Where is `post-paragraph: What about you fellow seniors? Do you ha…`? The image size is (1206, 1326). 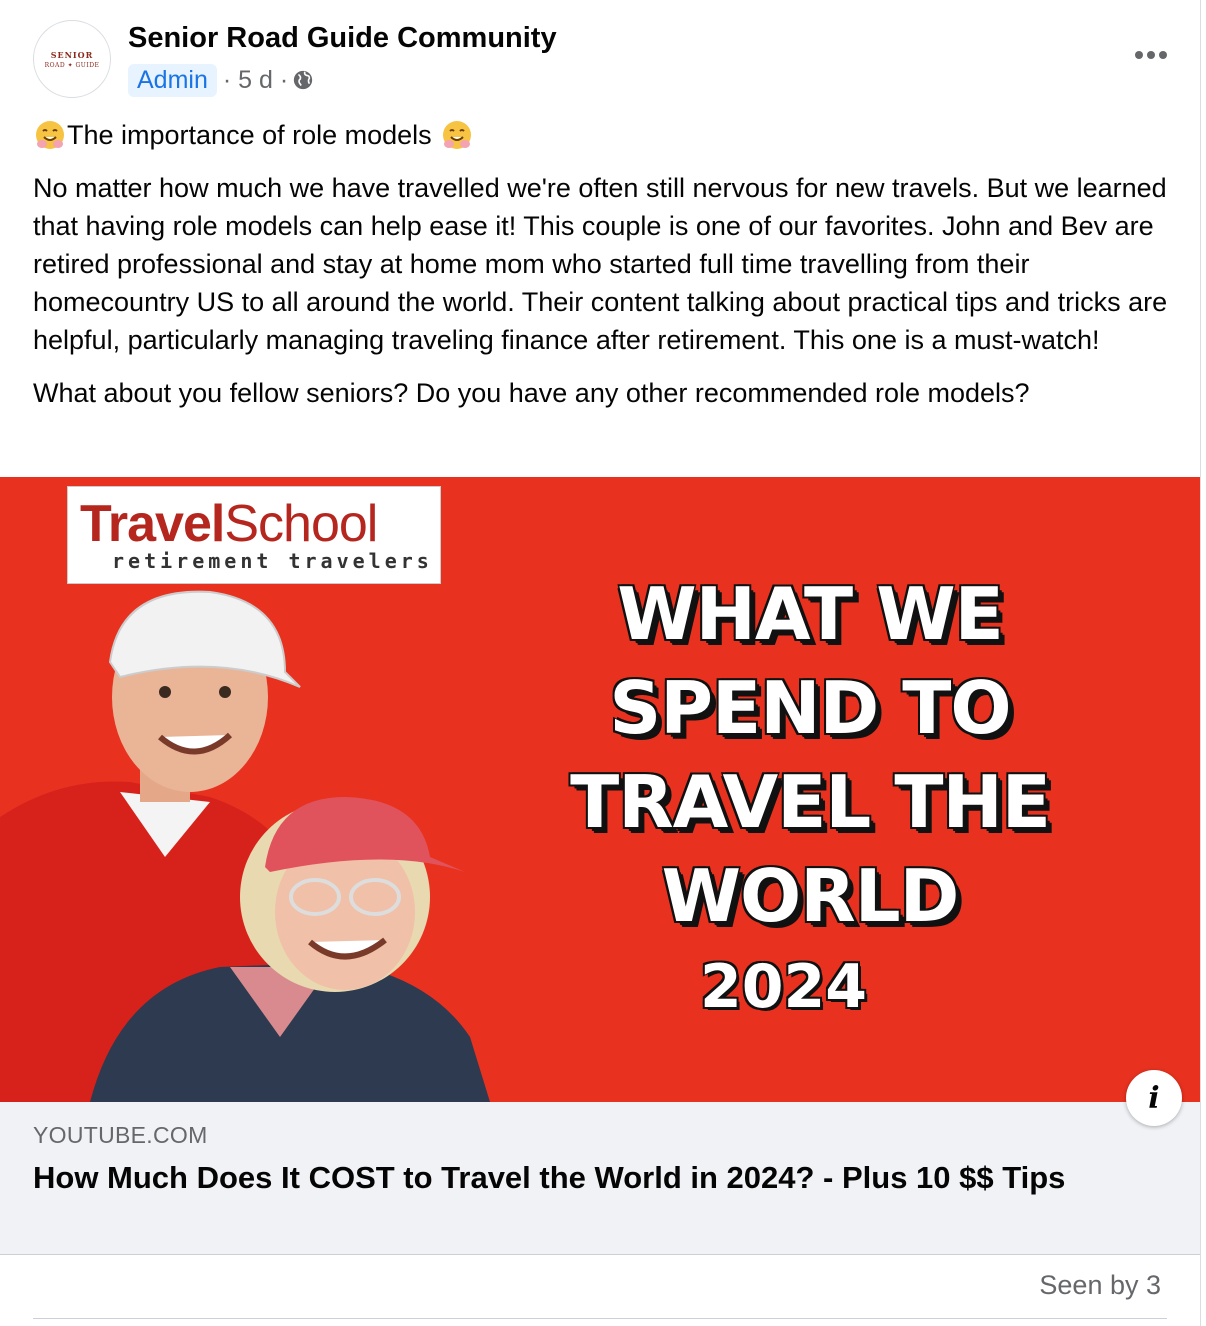 post-paragraph: What about you fellow seniors? Do you ha… is located at coordinates (531, 393).